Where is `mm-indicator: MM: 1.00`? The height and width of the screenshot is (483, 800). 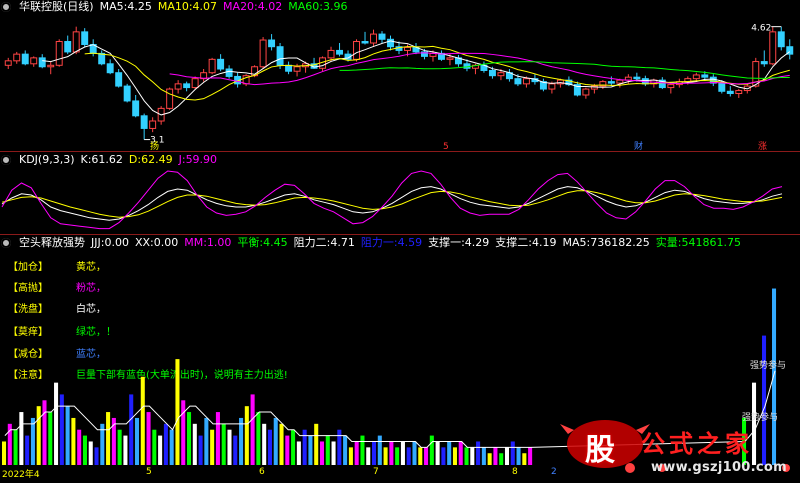
mm-indicator: MM: 1.00 is located at coordinates (208, 242).